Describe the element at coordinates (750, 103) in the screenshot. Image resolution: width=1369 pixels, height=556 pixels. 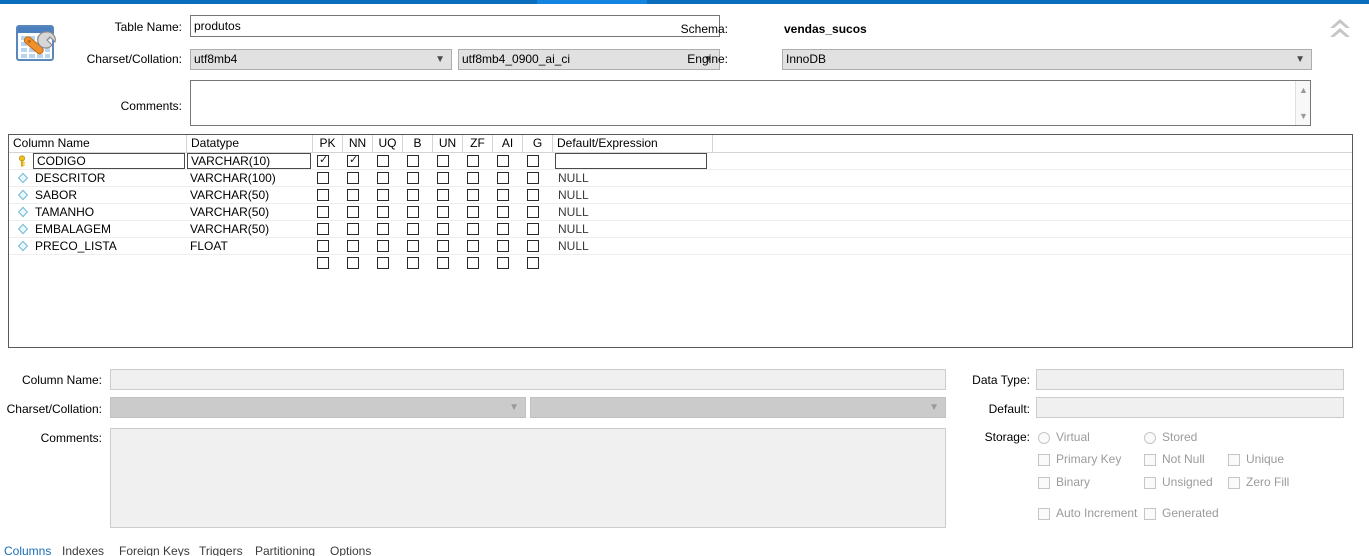
I see `table-comments-textarea: ▲ ▼` at that location.